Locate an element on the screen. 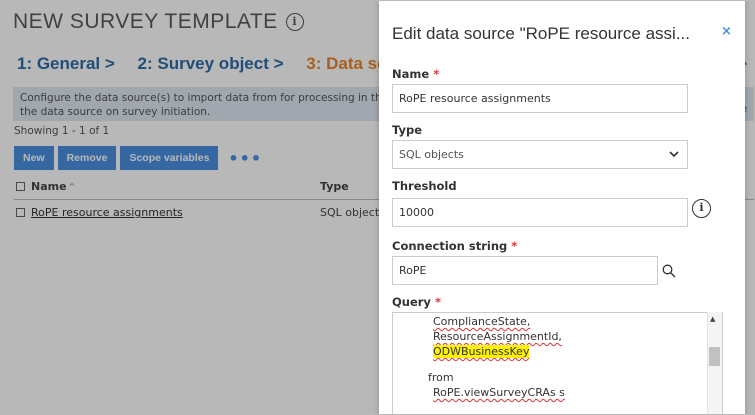  query-line: ComplianceState, is located at coordinates (482, 321).